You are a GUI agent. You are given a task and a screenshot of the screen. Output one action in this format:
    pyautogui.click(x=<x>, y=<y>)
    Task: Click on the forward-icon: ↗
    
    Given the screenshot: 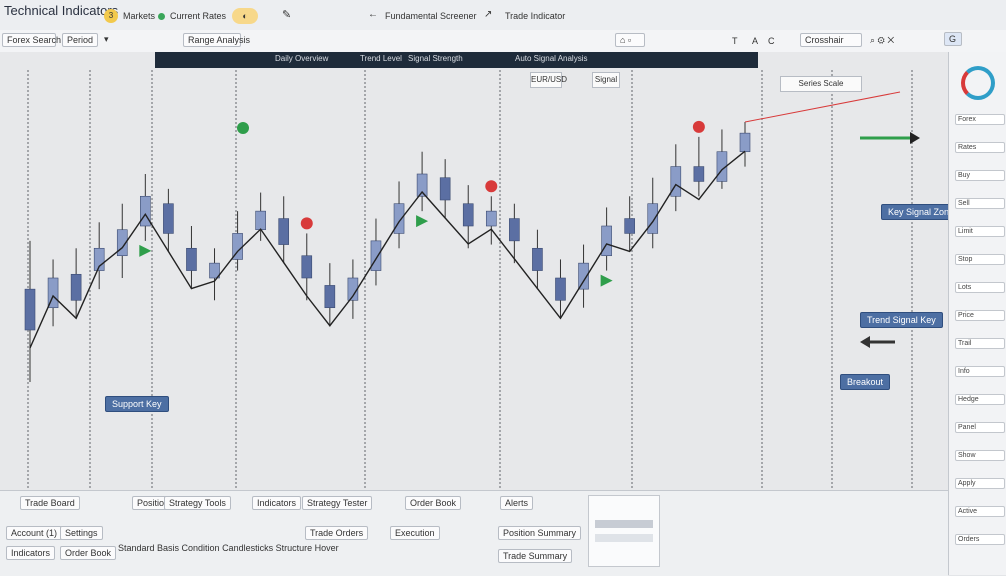 What is the action you would take?
    pyautogui.click(x=488, y=14)
    